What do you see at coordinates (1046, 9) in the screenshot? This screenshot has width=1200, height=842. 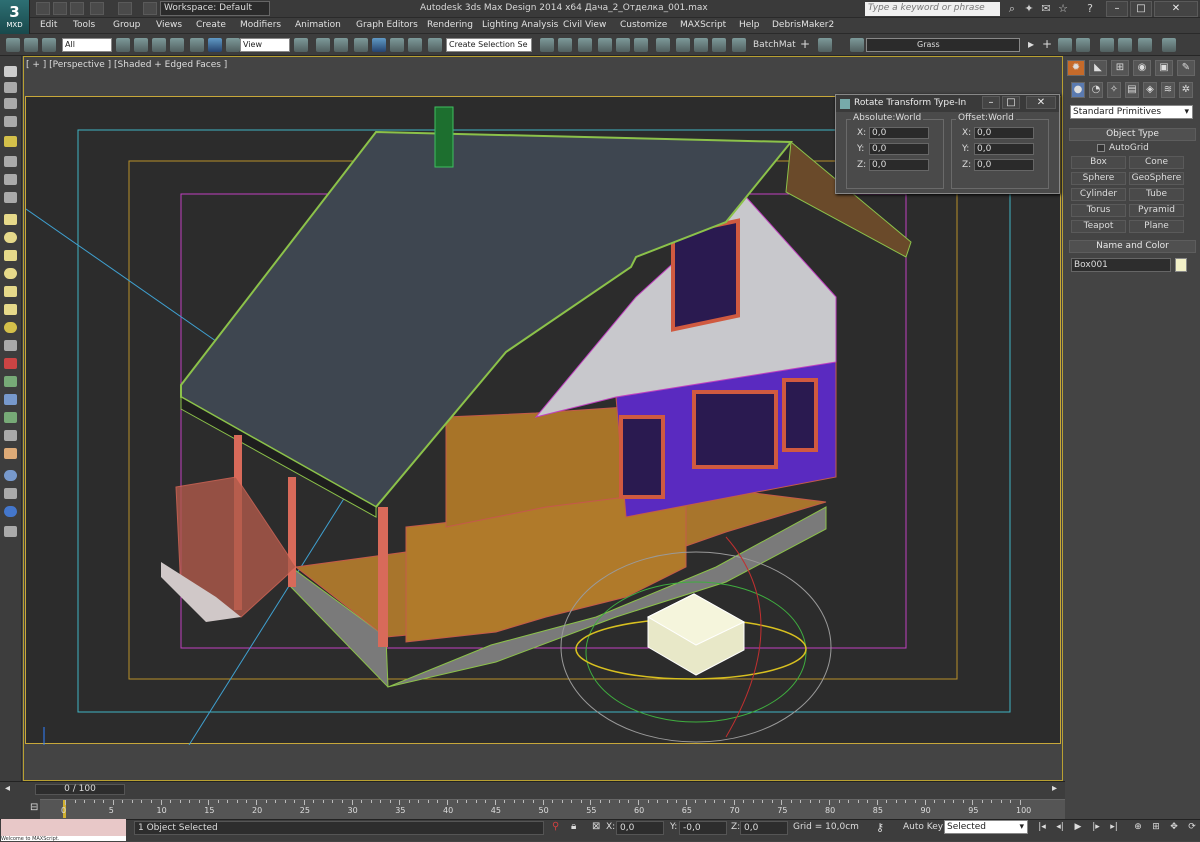 I see `communication-icon: ✉` at bounding box center [1046, 9].